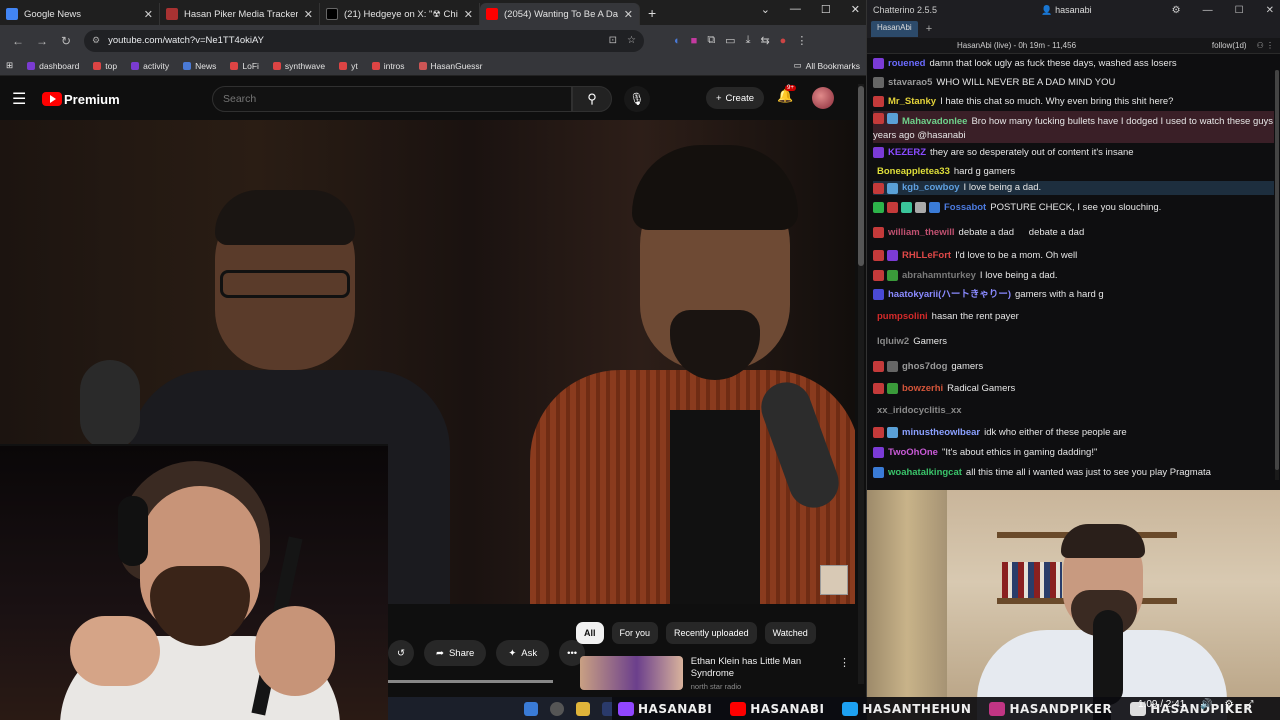 The height and width of the screenshot is (720, 1280). What do you see at coordinates (748, 40) in the screenshot?
I see `download-icon: ⤓` at bounding box center [748, 40].